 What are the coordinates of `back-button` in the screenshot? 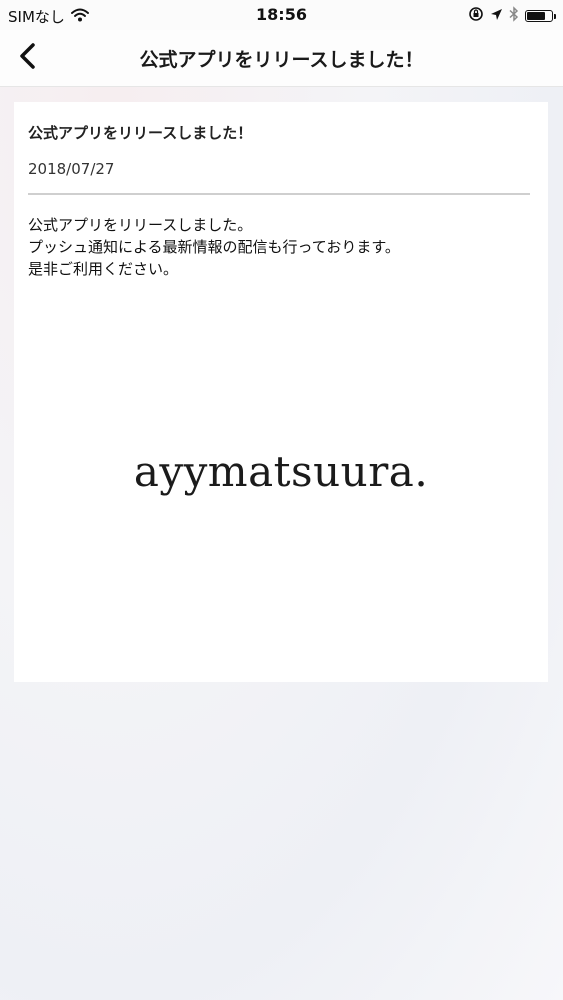 It's located at (28, 58).